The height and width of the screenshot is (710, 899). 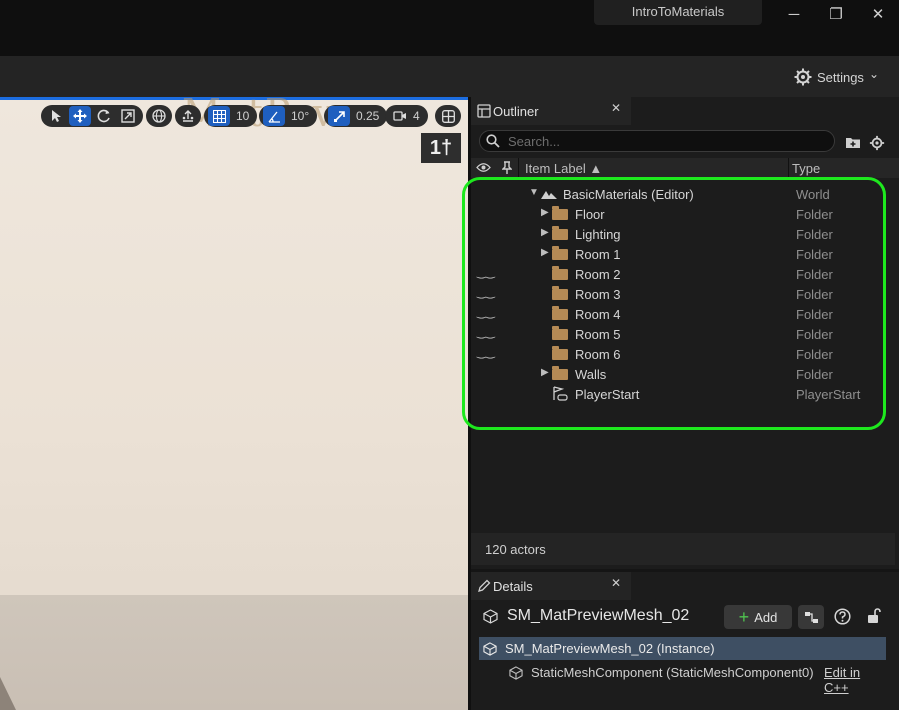 I want to click on pin-column-icon, so click(x=507, y=168).